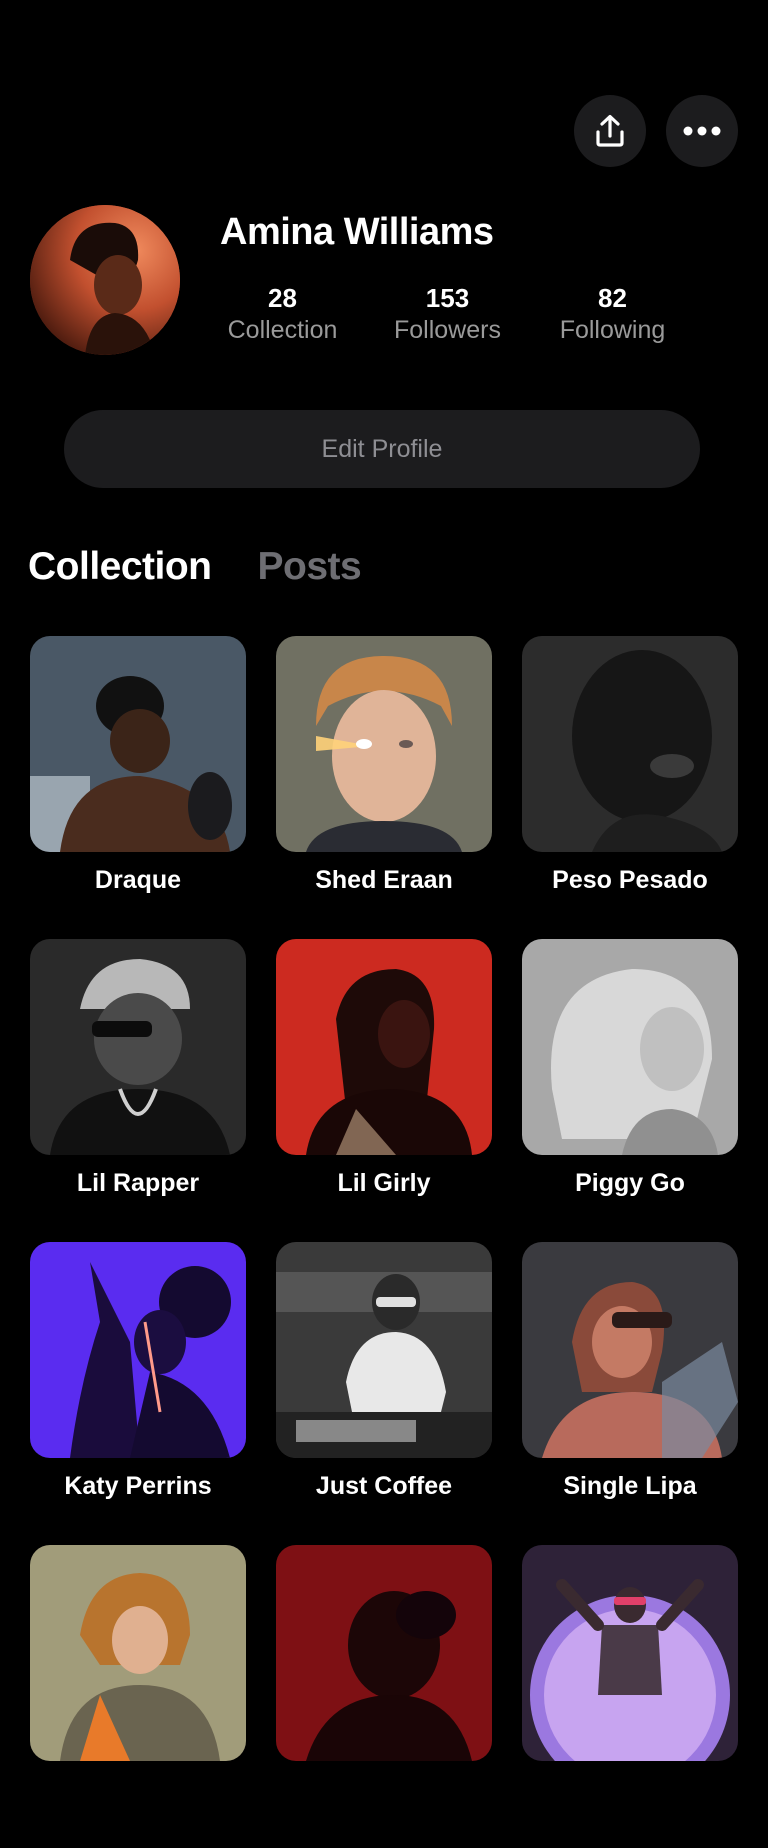  I want to click on collection-item: Lil Girly, so click(384, 1090).